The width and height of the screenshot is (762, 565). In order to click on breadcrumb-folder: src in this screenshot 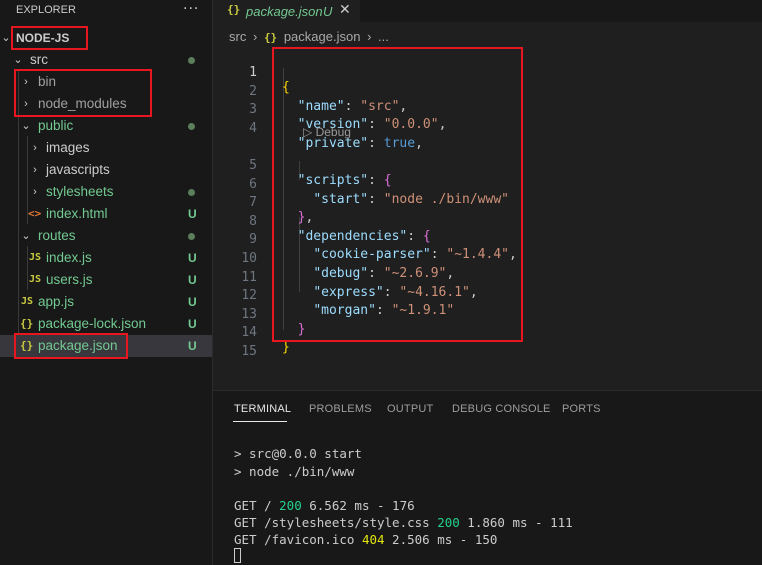, I will do `click(237, 36)`.